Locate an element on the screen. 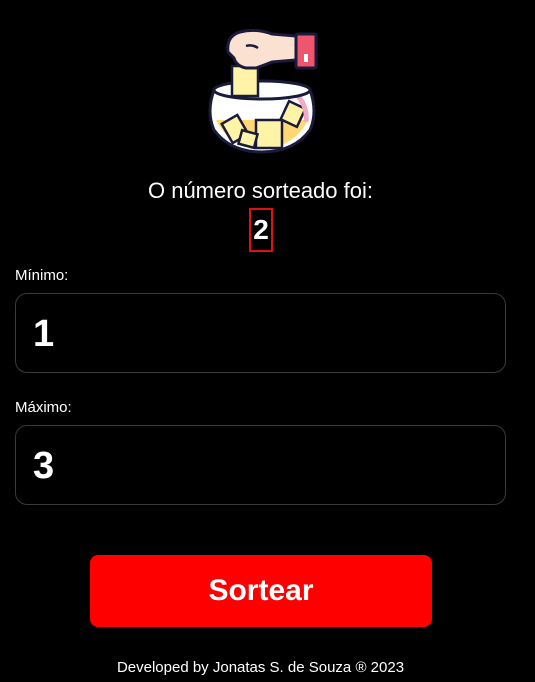  result-label: O número sorteado foi: is located at coordinates (260, 190).